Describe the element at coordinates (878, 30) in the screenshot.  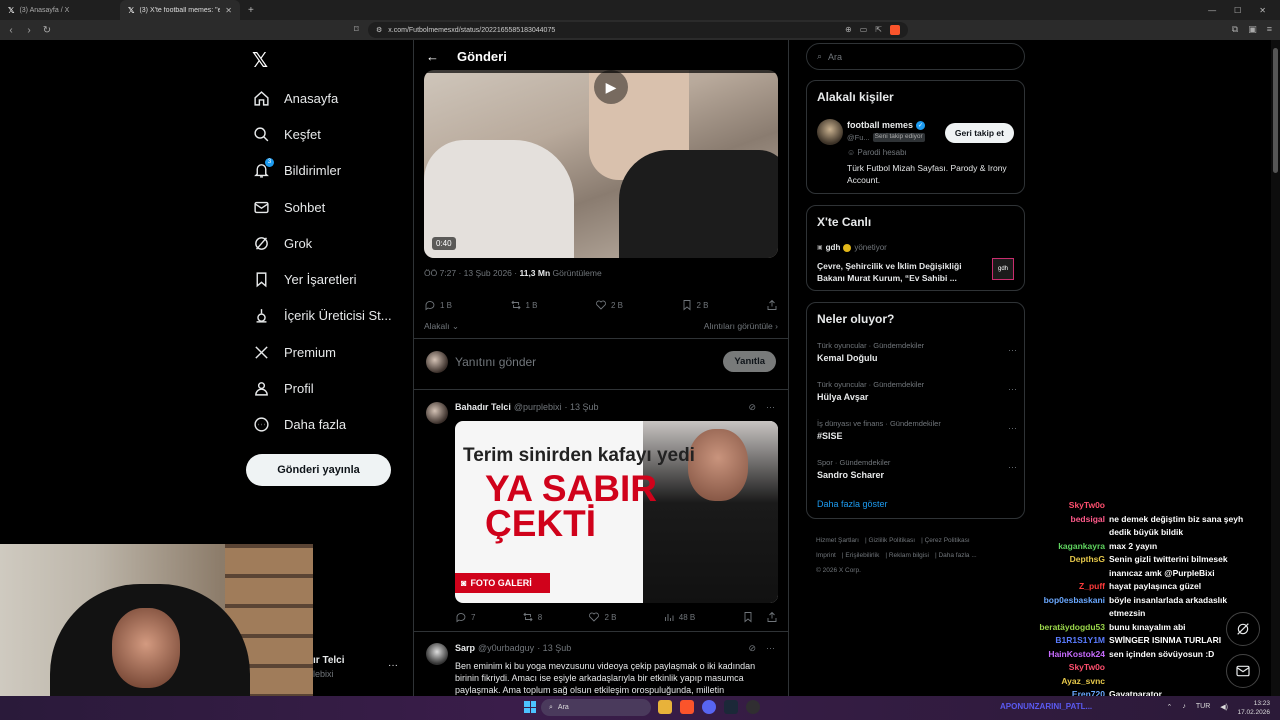
I see `share-icon: ⇱` at that location.